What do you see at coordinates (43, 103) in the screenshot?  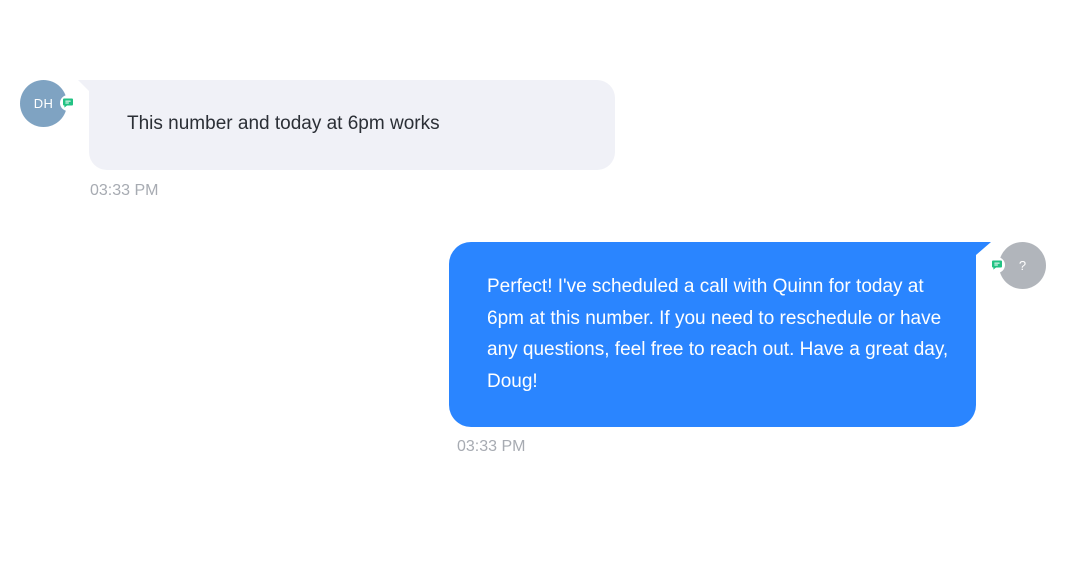 I see `avatar-initials: DH` at bounding box center [43, 103].